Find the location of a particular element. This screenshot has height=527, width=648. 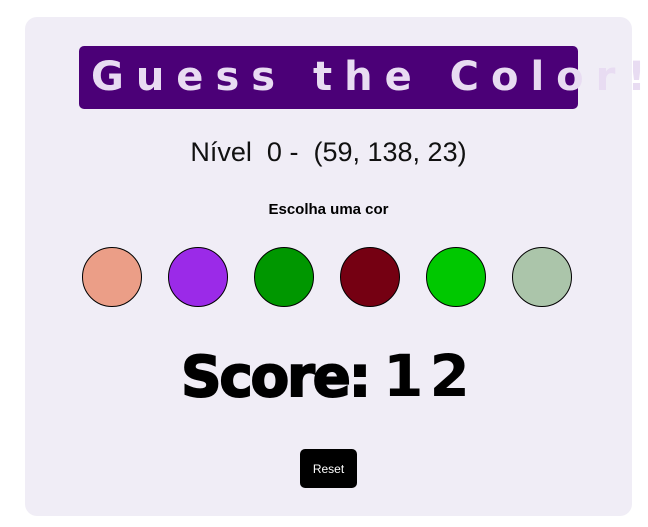

score-value: 12 is located at coordinates (429, 376).